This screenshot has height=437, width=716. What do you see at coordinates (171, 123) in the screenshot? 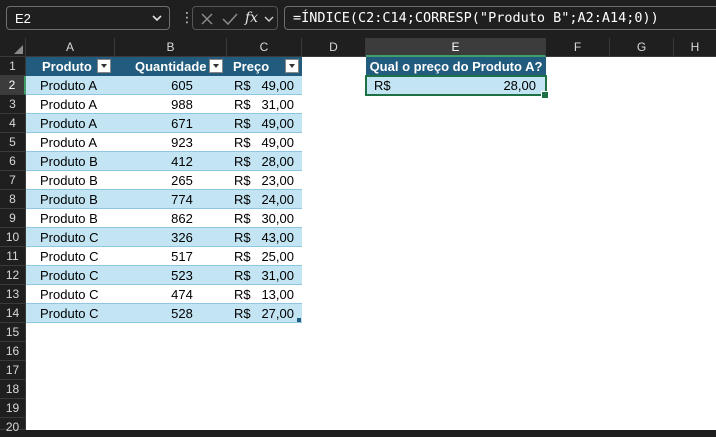
I see `table-cell-quantidade: 671` at bounding box center [171, 123].